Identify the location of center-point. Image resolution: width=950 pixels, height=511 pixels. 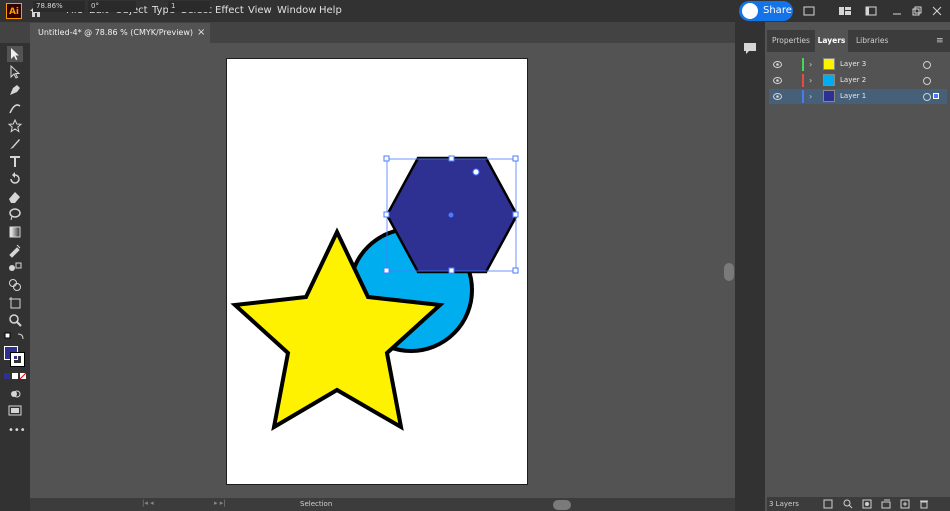
(451, 215).